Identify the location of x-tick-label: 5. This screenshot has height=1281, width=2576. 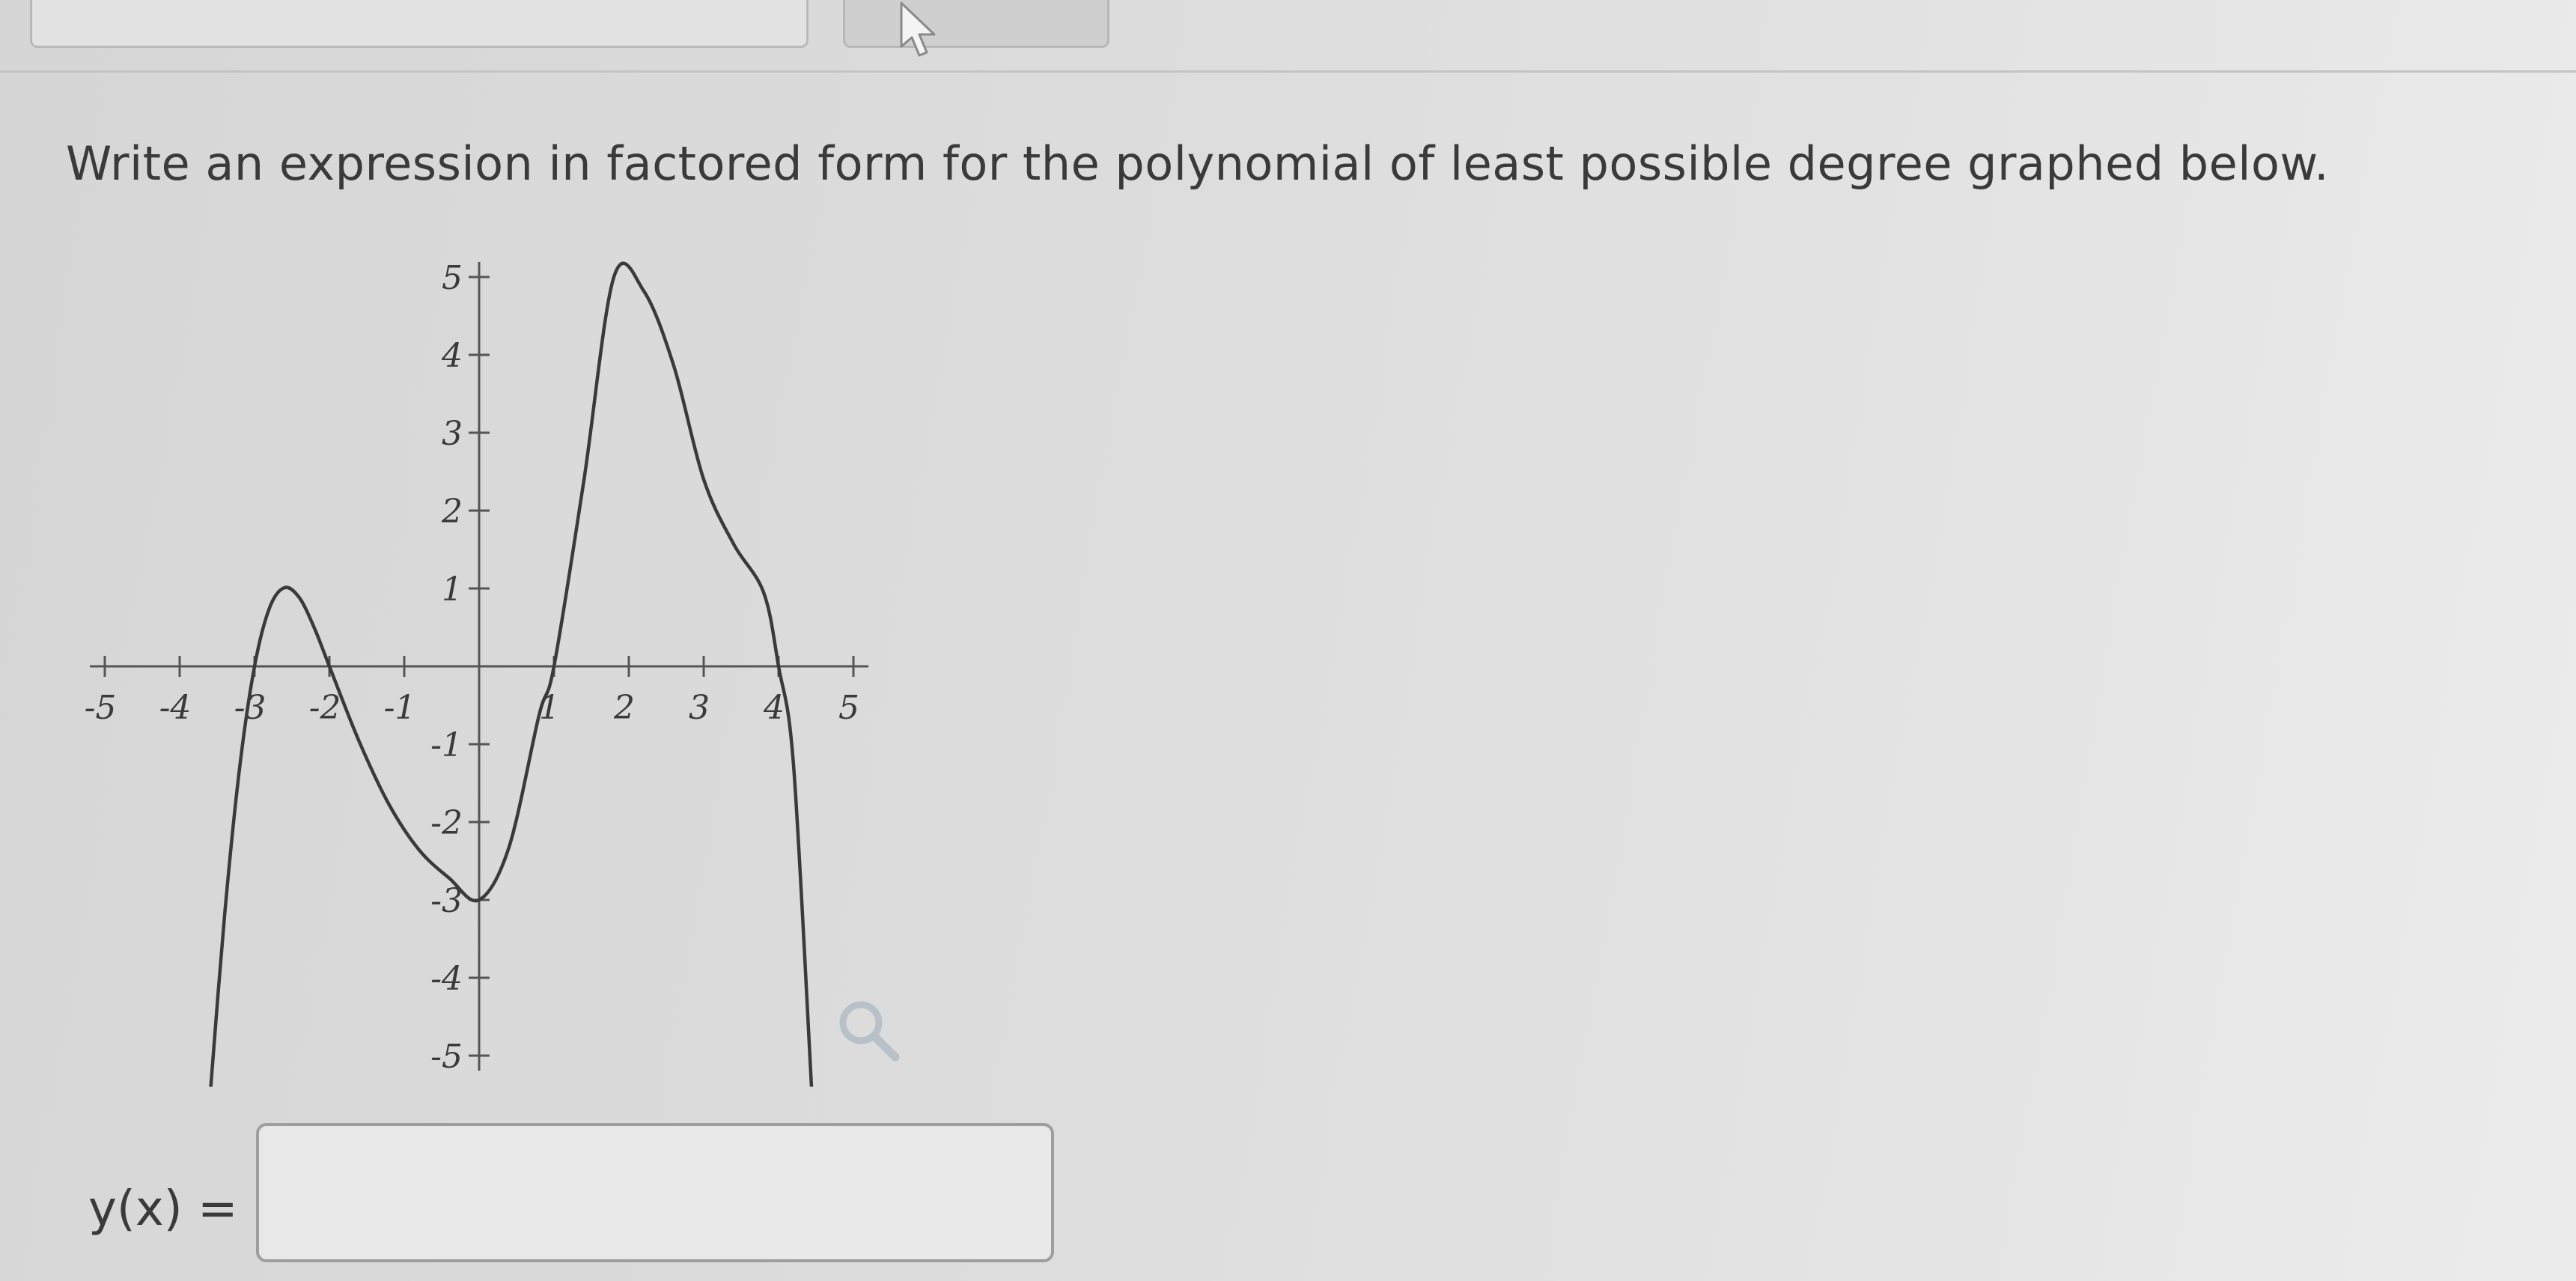
(848, 708).